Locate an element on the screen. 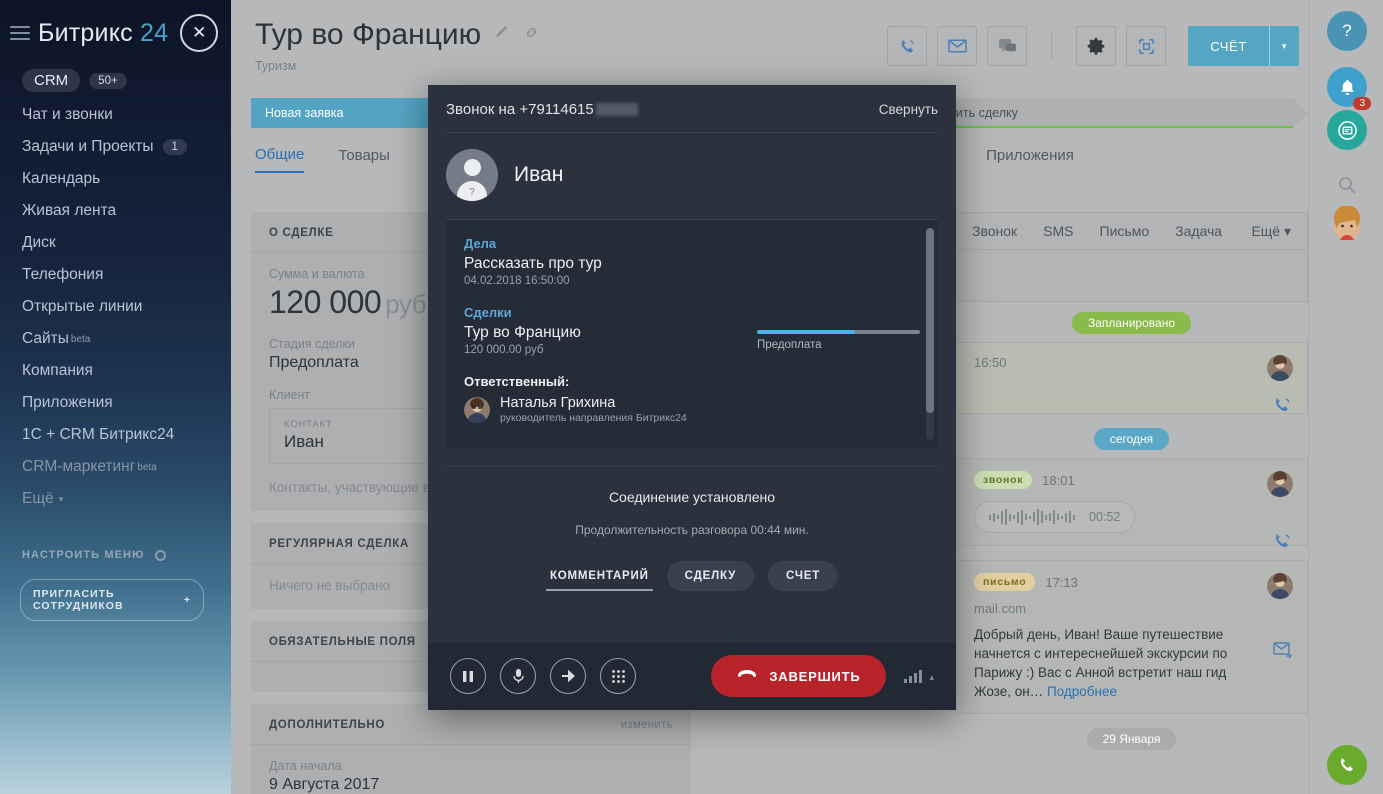 This screenshot has width=1383, height=794. section-label-sdelki: Сделки is located at coordinates (692, 312).